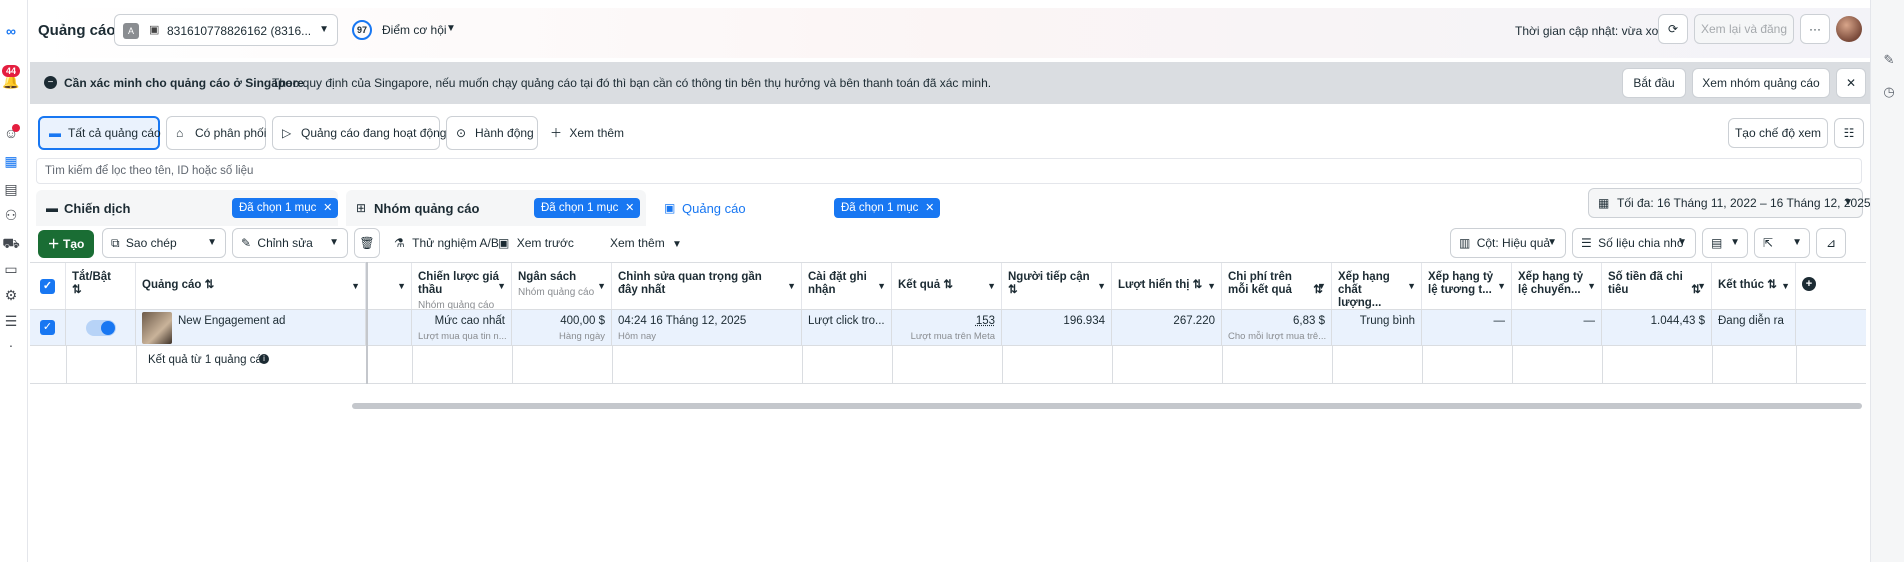 The height and width of the screenshot is (562, 1904). I want to click on preview-button: ▣ Xem trước, so click(534, 243).